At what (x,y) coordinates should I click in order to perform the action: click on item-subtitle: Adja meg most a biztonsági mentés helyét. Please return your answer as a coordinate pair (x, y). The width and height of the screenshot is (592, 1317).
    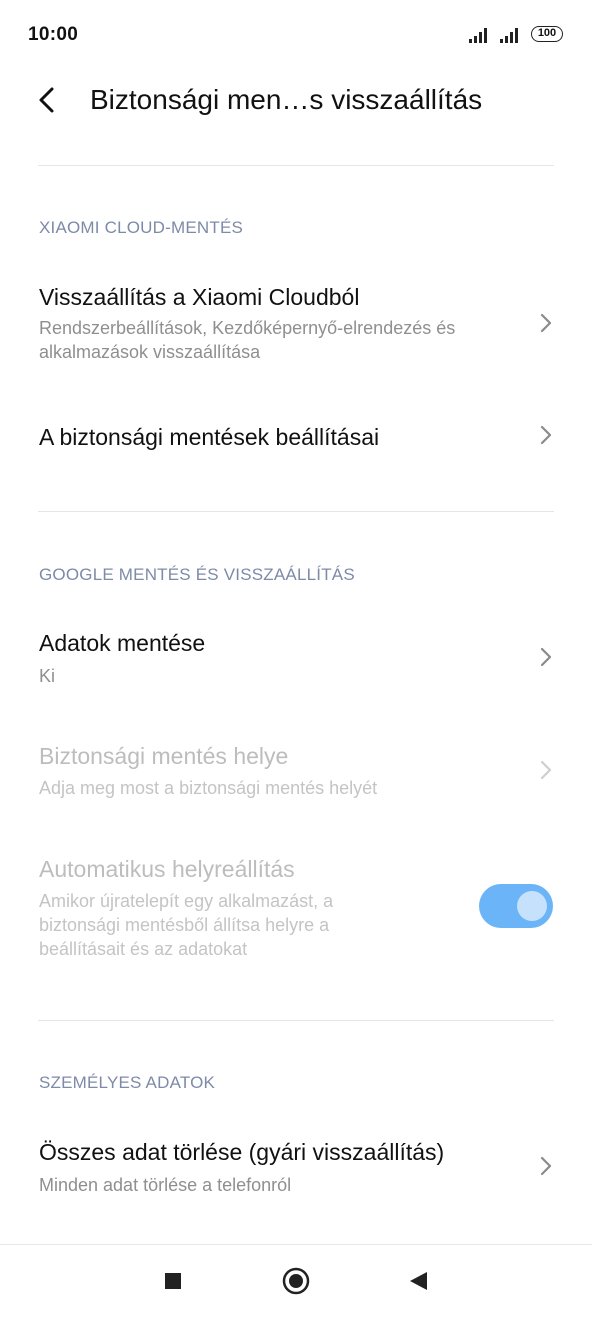
    Looking at the image, I should click on (208, 788).